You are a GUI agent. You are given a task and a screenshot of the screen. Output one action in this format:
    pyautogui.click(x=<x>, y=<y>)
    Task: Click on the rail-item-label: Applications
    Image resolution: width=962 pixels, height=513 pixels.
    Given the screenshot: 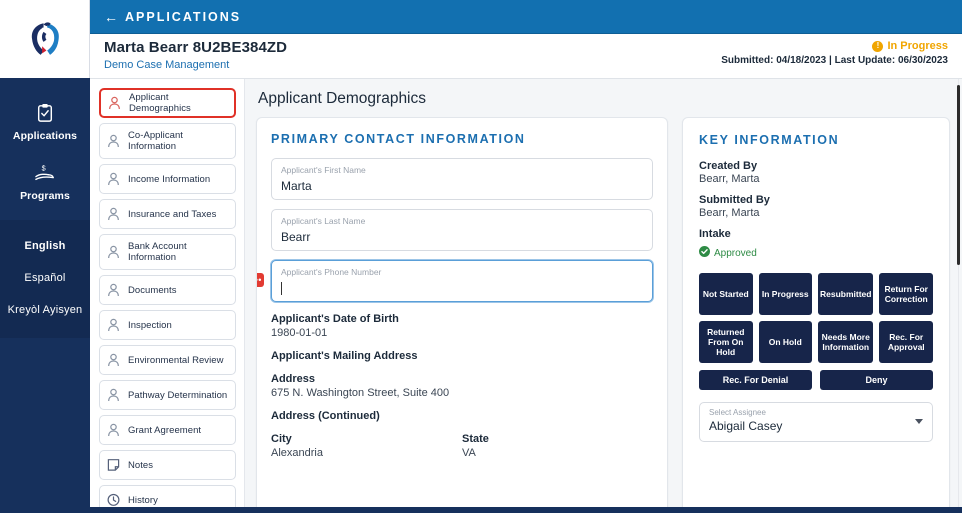 What is the action you would take?
    pyautogui.click(x=45, y=136)
    